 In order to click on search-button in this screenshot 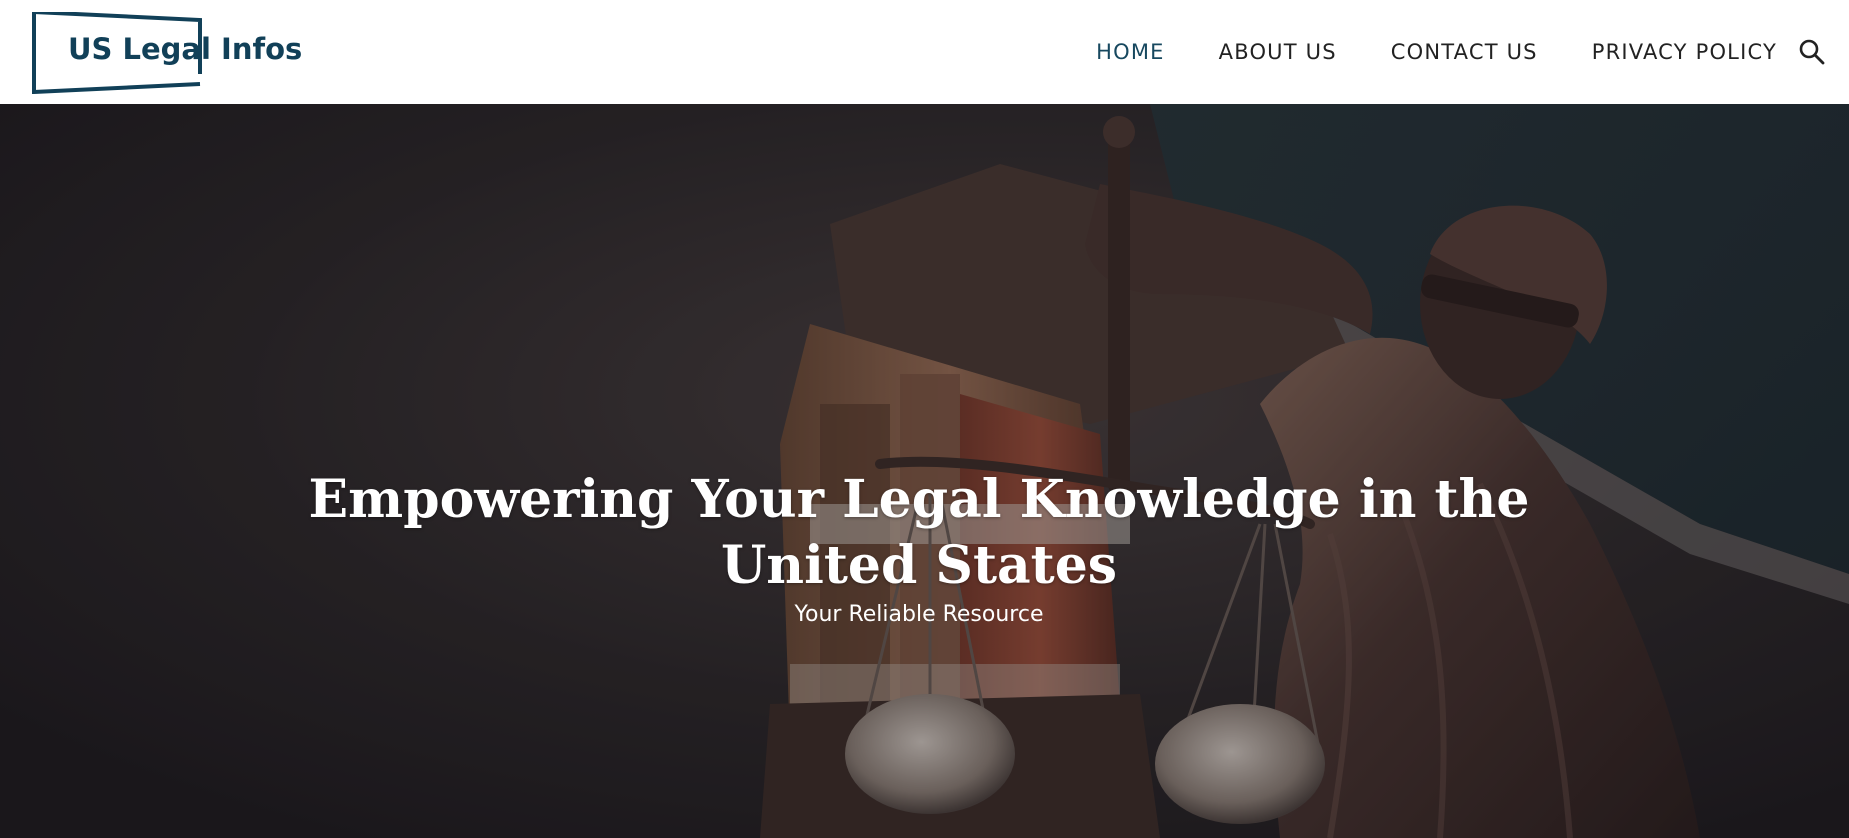, I will do `click(1812, 52)`.